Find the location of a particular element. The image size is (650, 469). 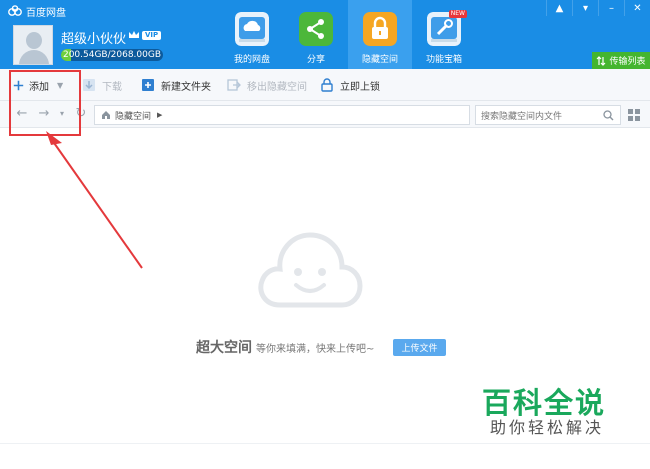

chevron-right-icon: ▶ is located at coordinates (159, 115).